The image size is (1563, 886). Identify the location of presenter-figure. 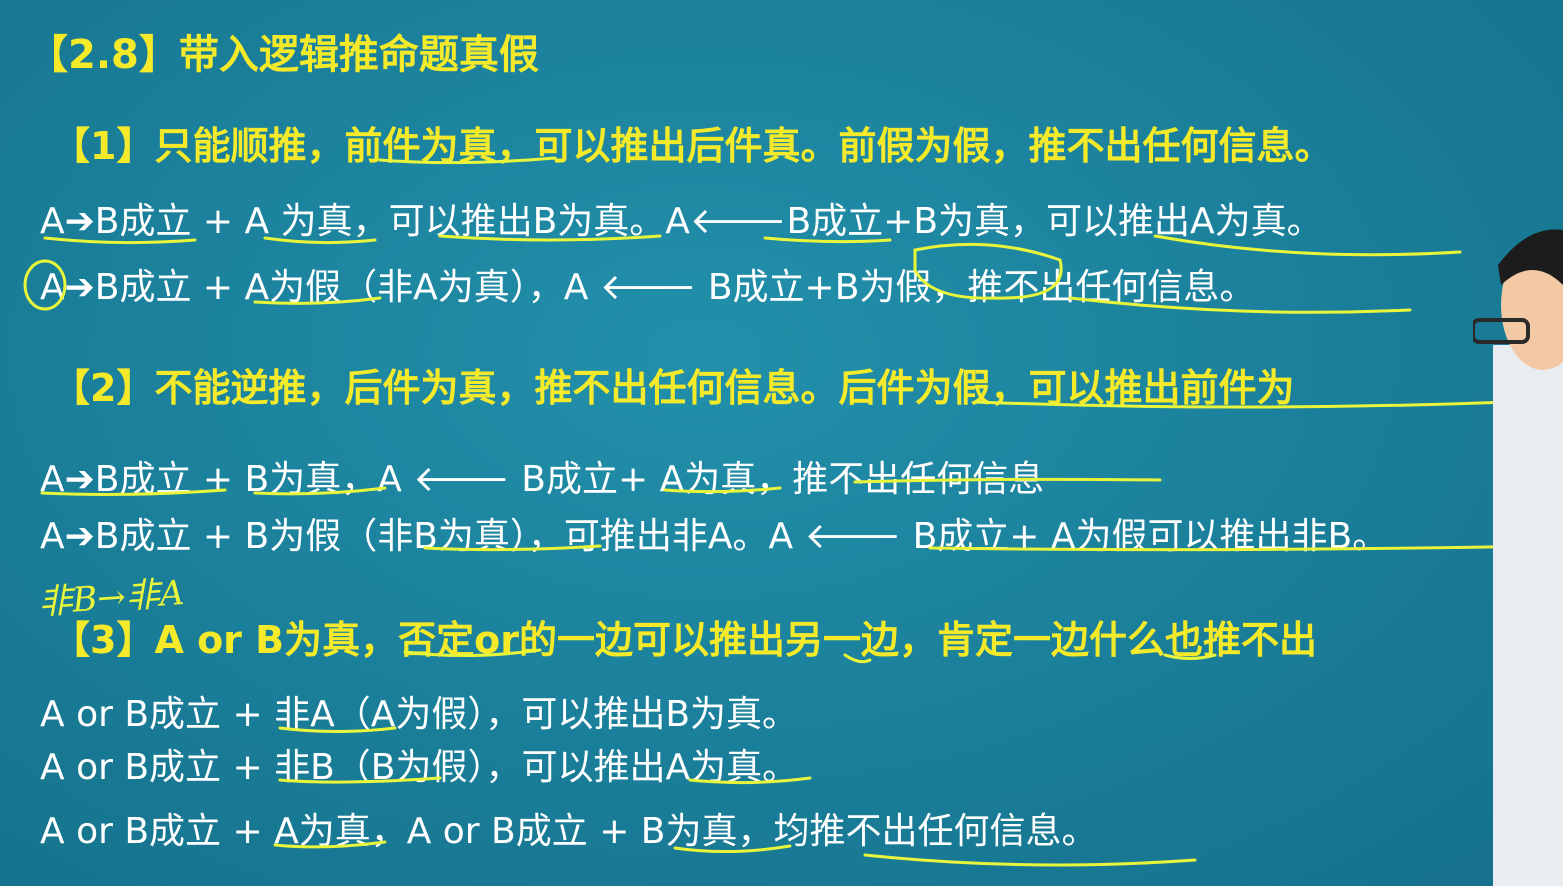
(1518, 557).